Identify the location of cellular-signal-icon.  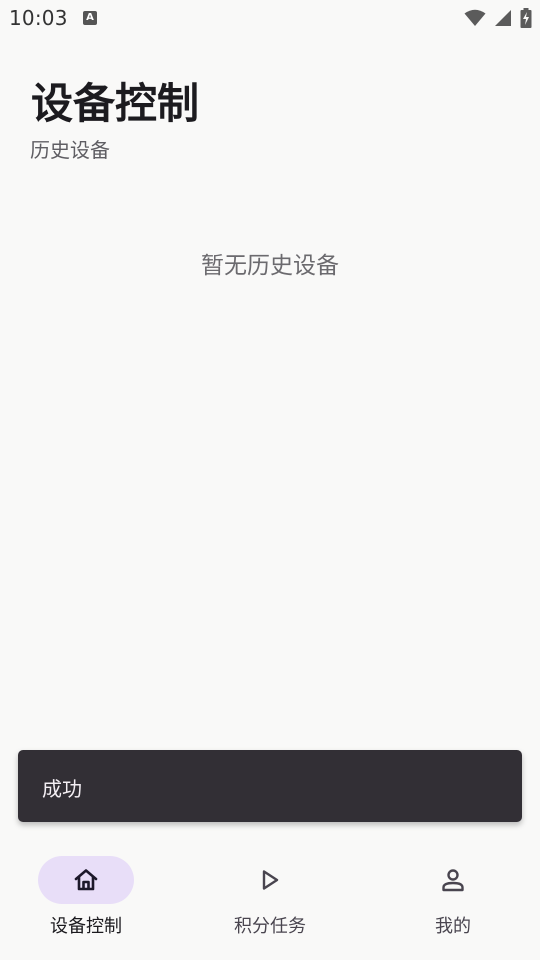
(503, 18).